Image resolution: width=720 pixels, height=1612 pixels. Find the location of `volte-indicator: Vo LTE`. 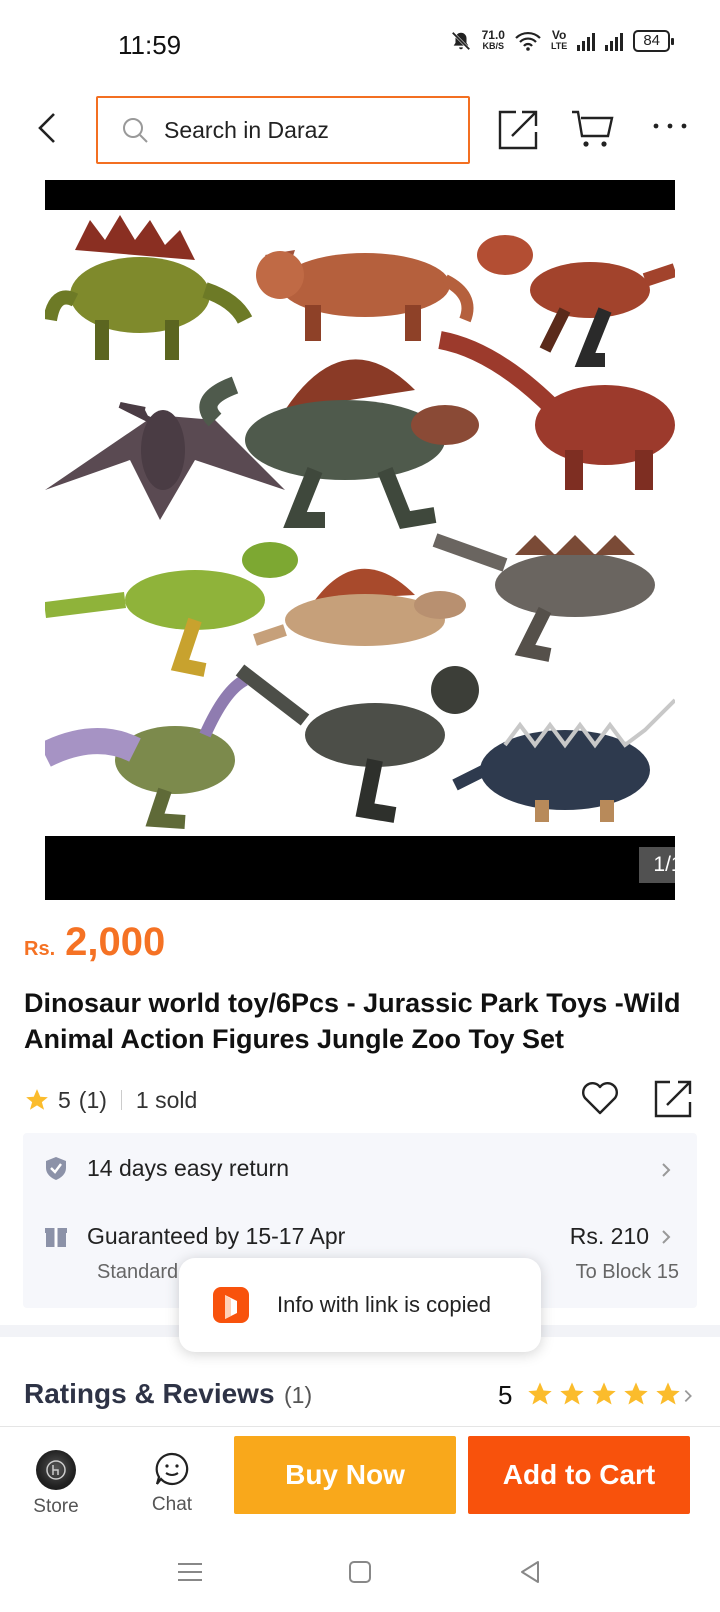

volte-indicator: Vo LTE is located at coordinates (559, 40).